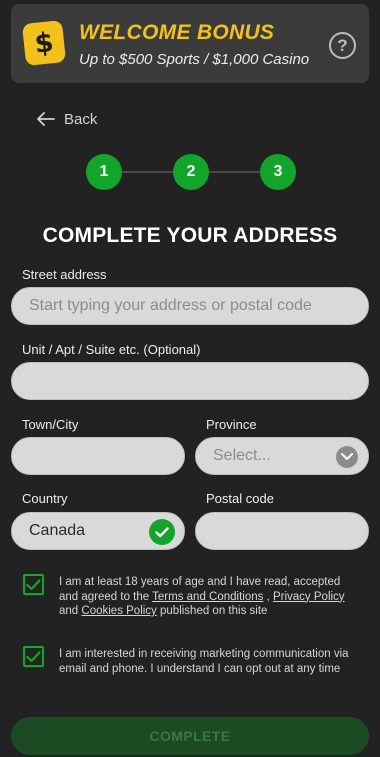 The height and width of the screenshot is (757, 380). Describe the element at coordinates (177, 32) in the screenshot. I see `banner-title: WELCOME BONUS` at that location.